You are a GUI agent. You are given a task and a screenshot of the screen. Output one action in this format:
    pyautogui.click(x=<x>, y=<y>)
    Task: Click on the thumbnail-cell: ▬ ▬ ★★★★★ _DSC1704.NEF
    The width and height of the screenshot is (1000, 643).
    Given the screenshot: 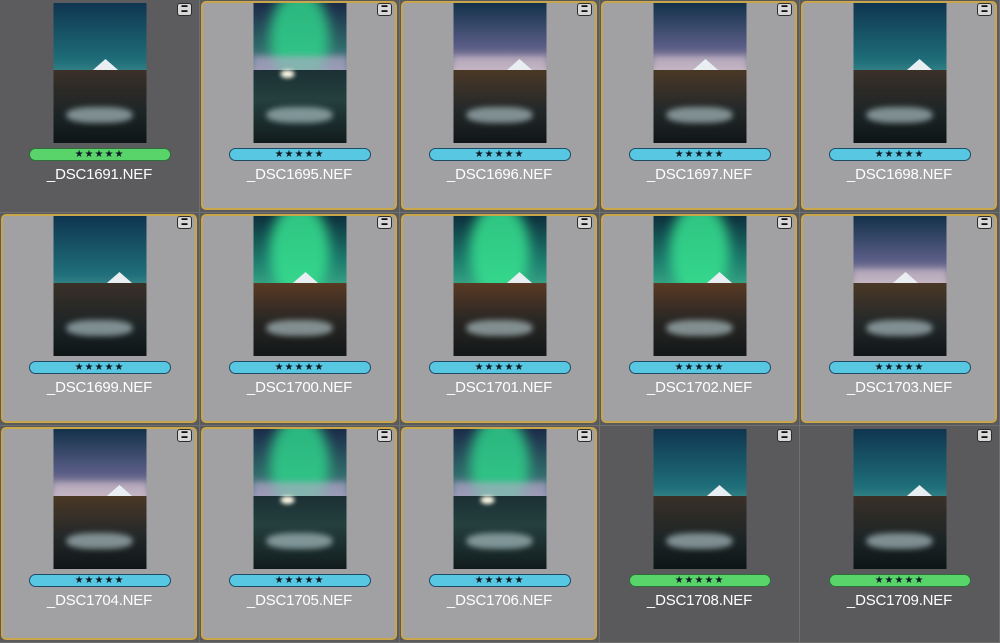 What is the action you would take?
    pyautogui.click(x=100, y=534)
    